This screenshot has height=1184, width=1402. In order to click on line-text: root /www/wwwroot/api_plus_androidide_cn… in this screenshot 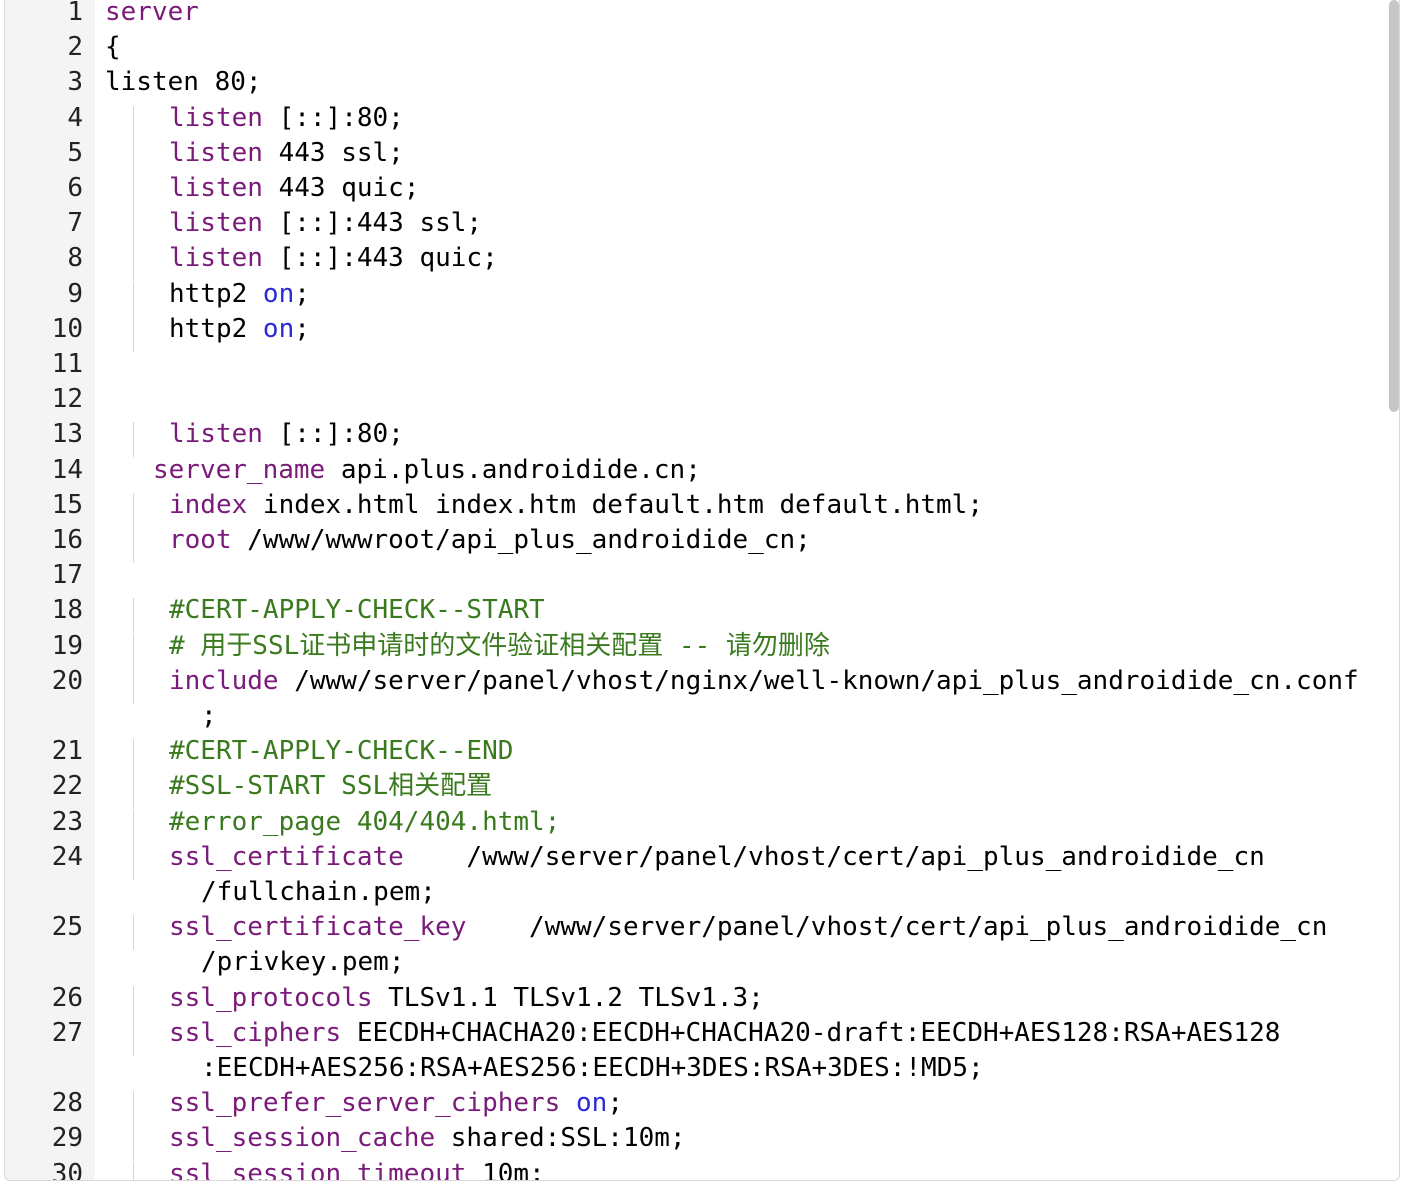, I will do `click(490, 540)`.